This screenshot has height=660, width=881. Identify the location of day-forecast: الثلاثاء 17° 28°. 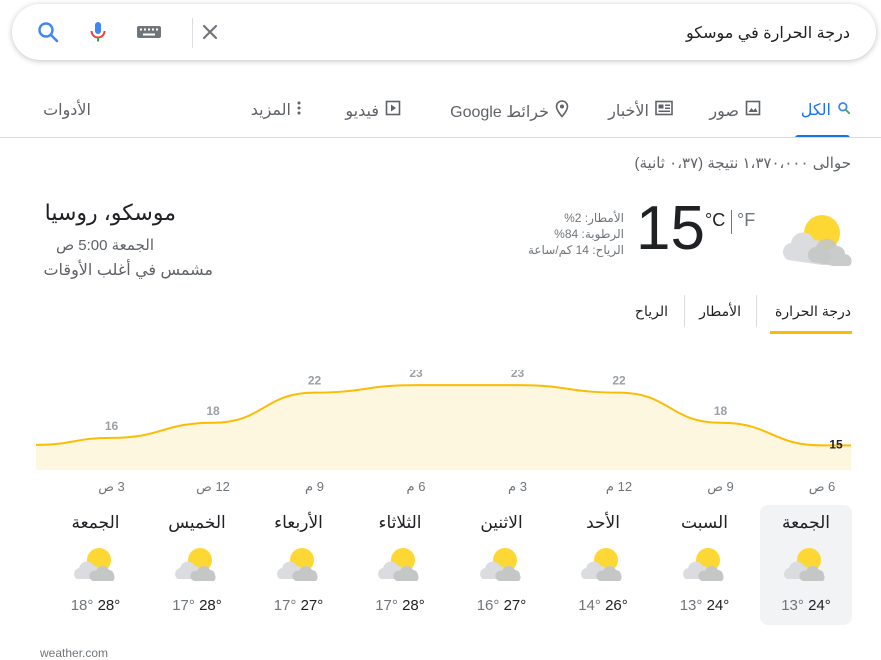
(400, 565).